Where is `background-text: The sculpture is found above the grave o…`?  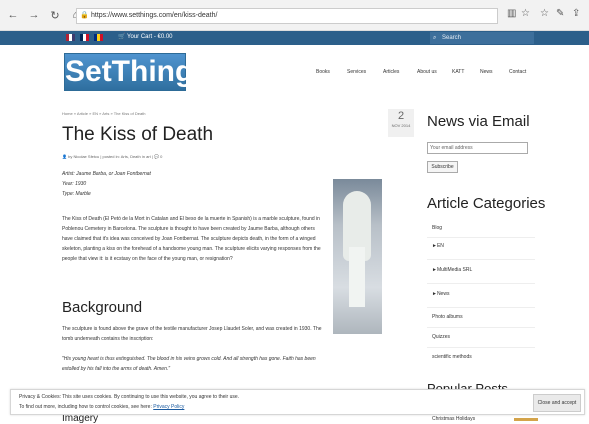 background-text: The sculpture is found above the grave o… is located at coordinates (192, 334).